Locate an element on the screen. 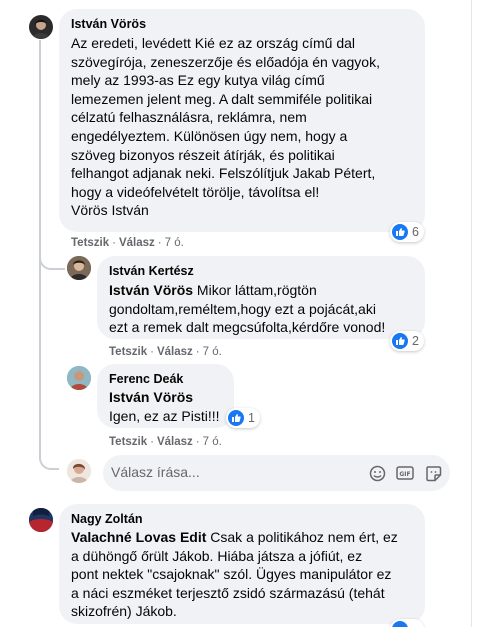 The width and height of the screenshot is (501, 627). comment-text: István Vörös Igen, ez az Pisti!!! is located at coordinates (165, 406).